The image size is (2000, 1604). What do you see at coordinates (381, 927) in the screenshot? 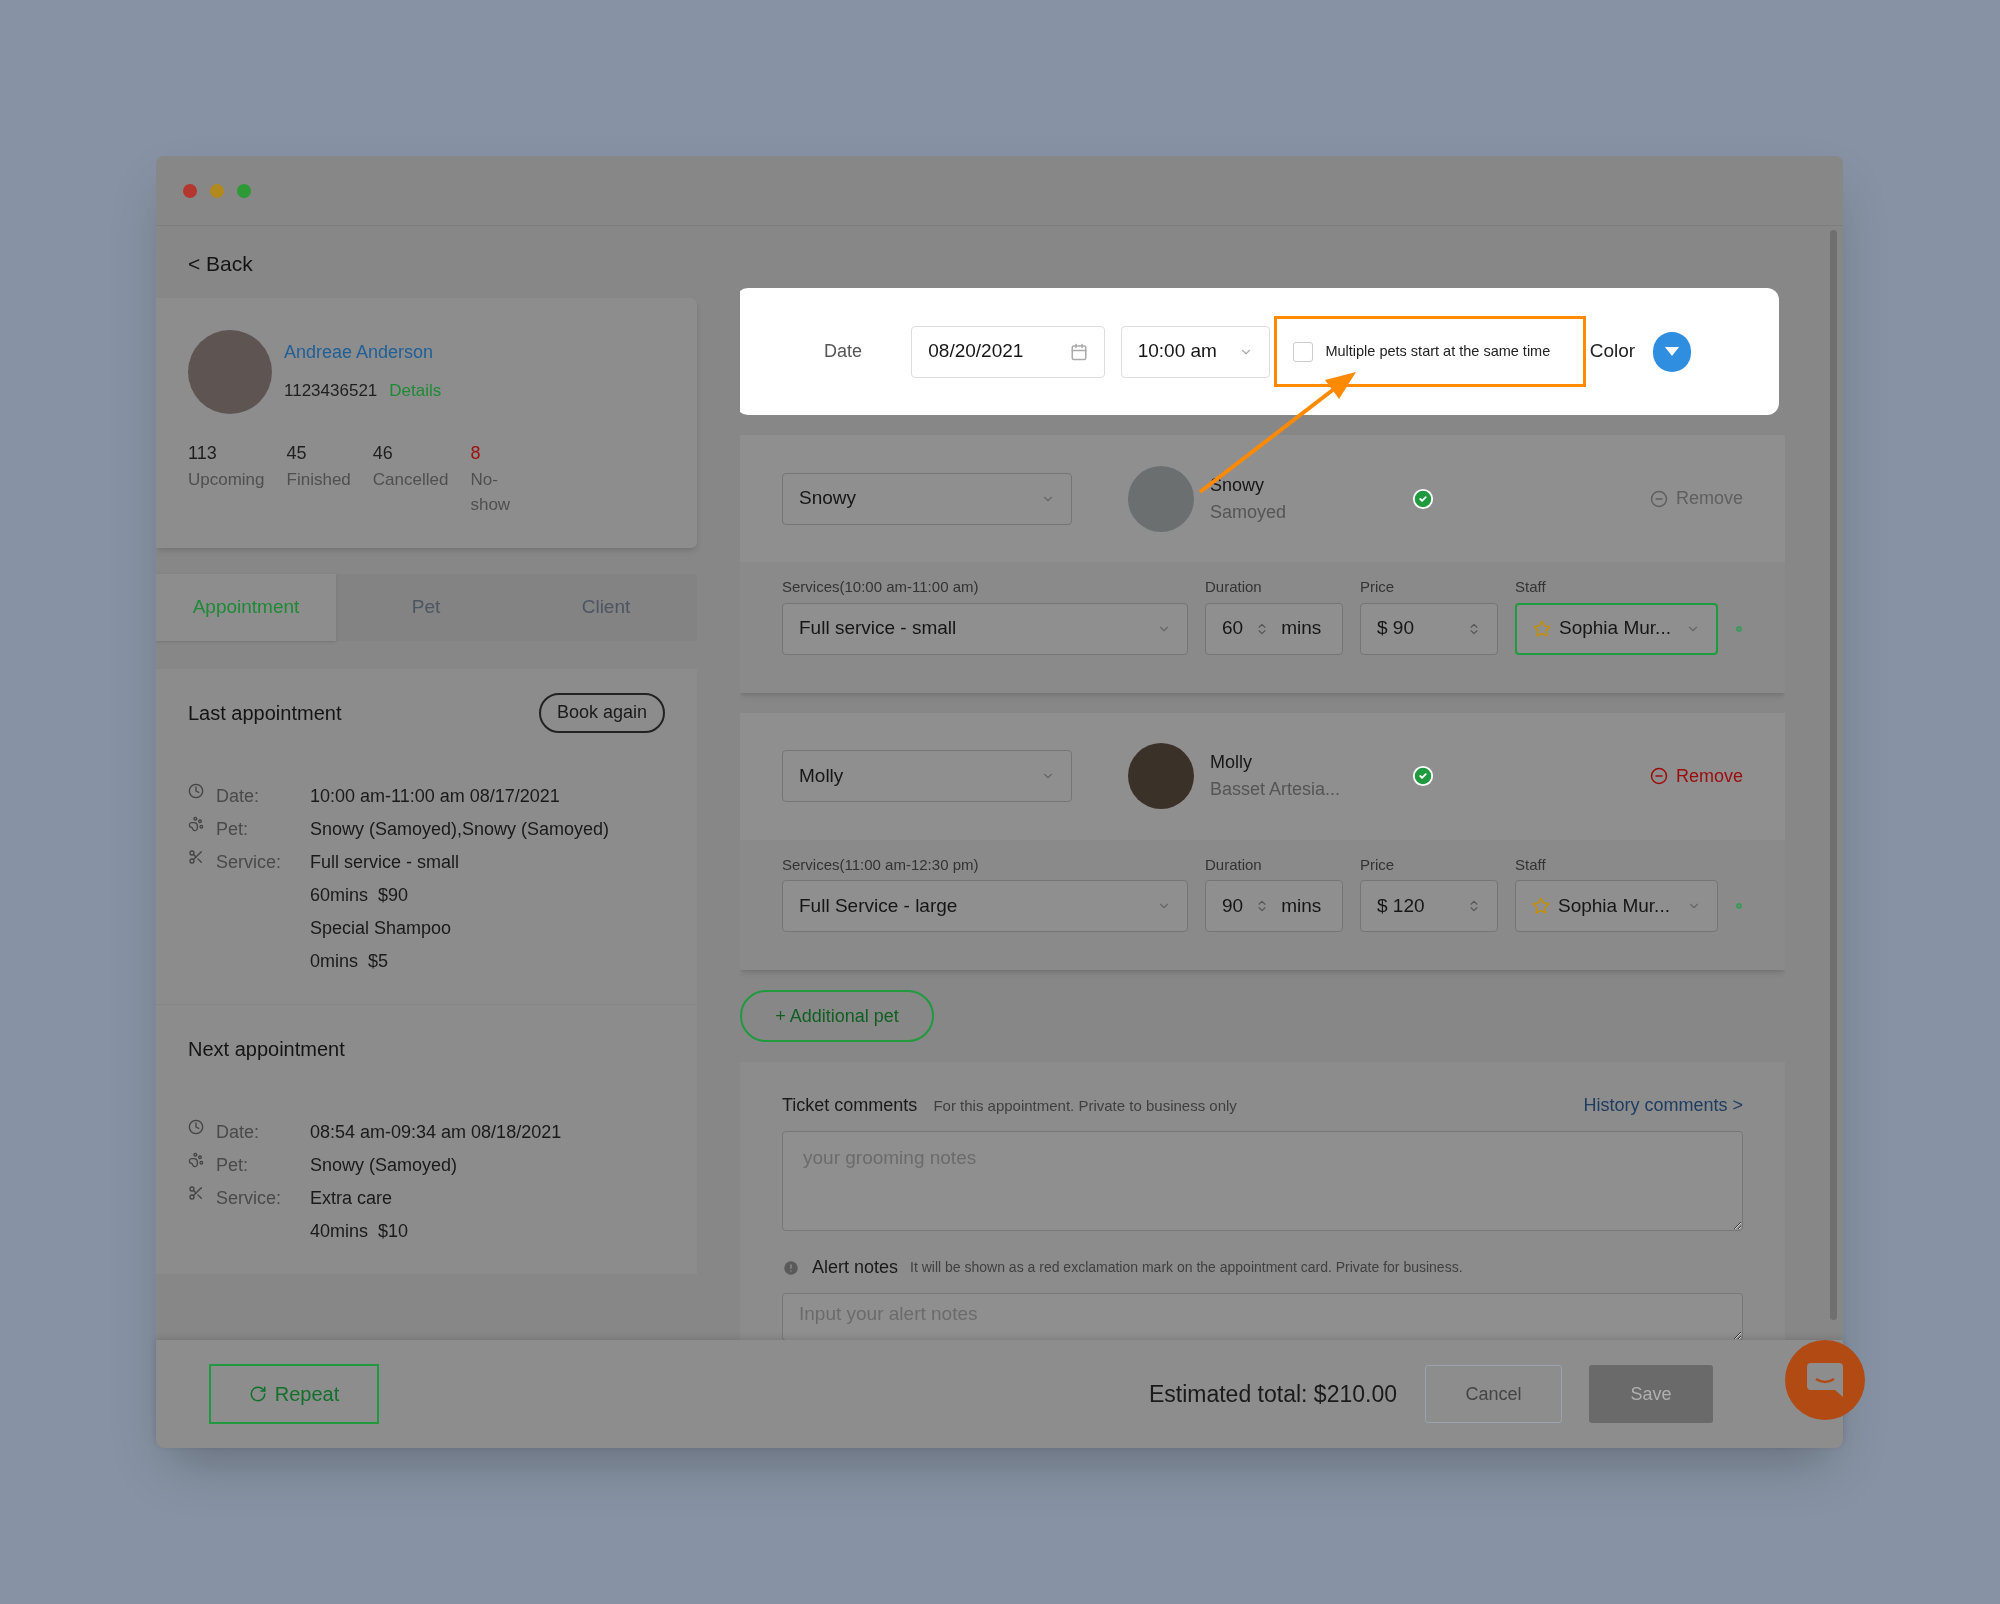
I see `detail-value: Special Shampoo` at bounding box center [381, 927].